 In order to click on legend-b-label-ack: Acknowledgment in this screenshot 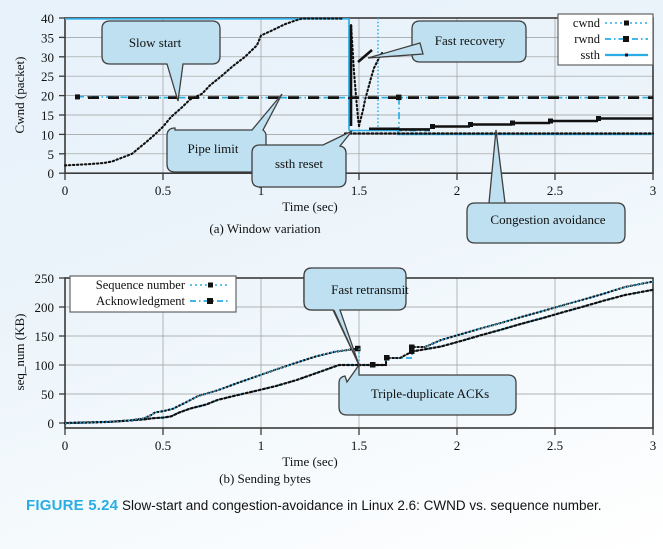, I will do `click(140, 301)`.